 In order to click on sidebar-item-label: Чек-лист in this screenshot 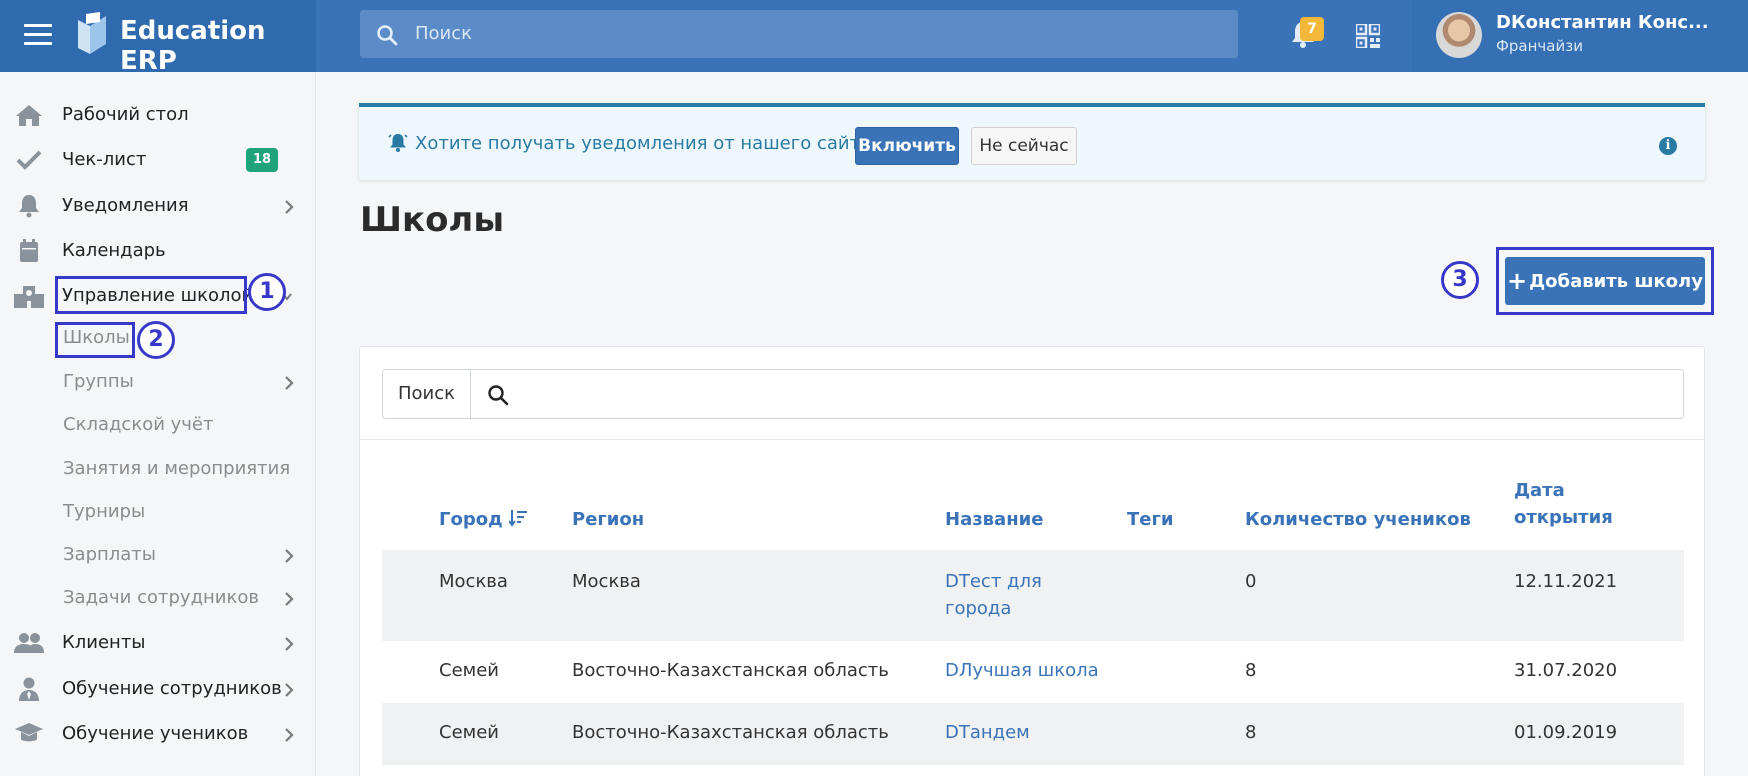, I will do `click(104, 159)`.